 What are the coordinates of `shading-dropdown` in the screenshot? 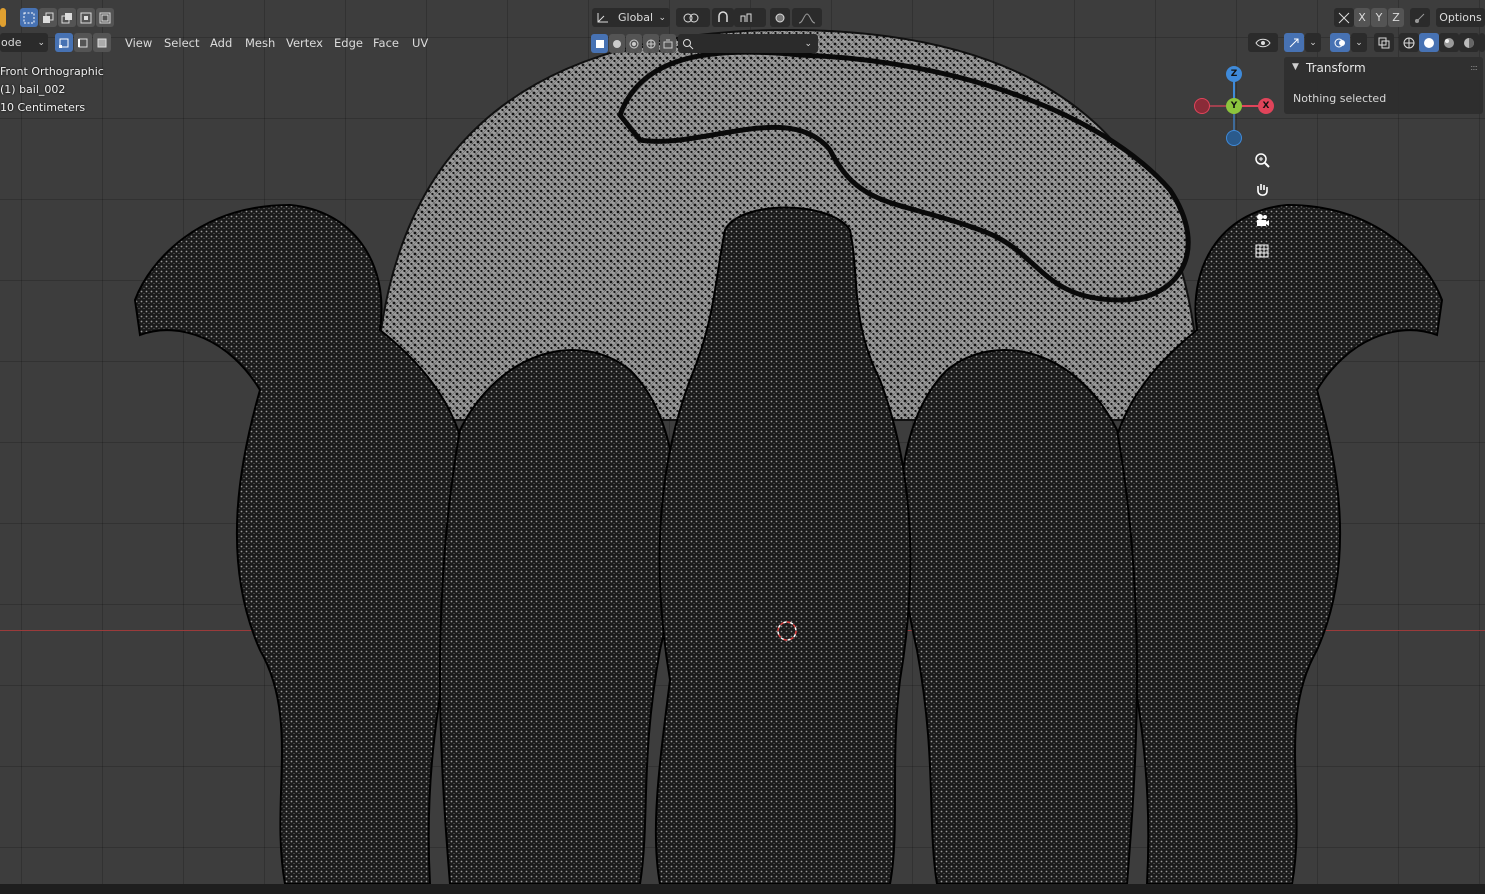 It's located at (1482, 42).